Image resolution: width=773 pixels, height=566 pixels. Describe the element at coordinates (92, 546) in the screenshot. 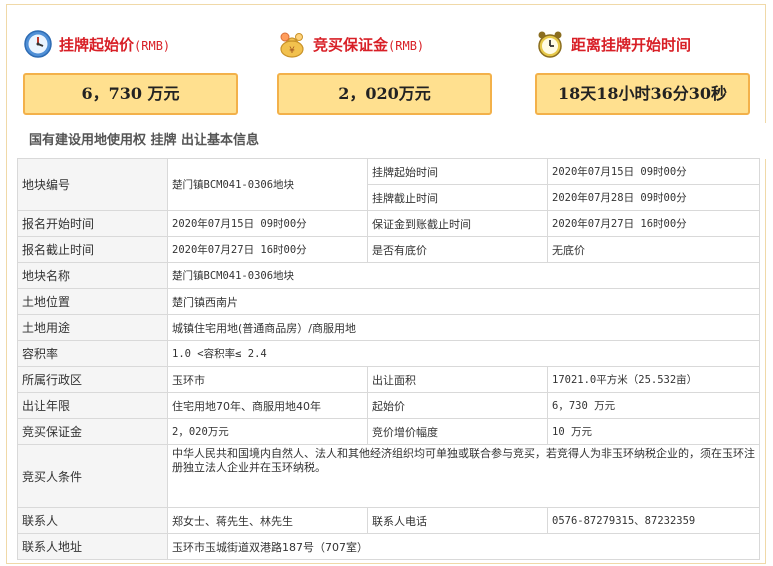

I see `address-label: 联系人地址` at that location.